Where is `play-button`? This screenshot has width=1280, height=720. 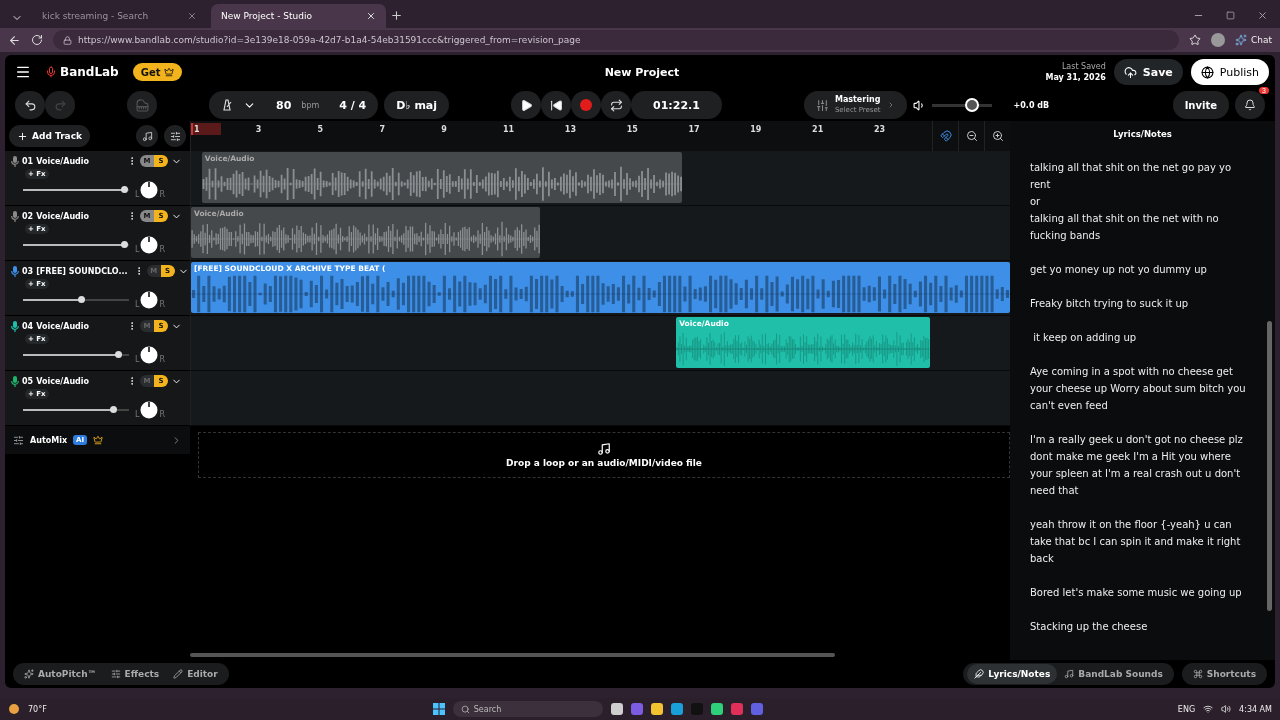 play-button is located at coordinates (526, 105).